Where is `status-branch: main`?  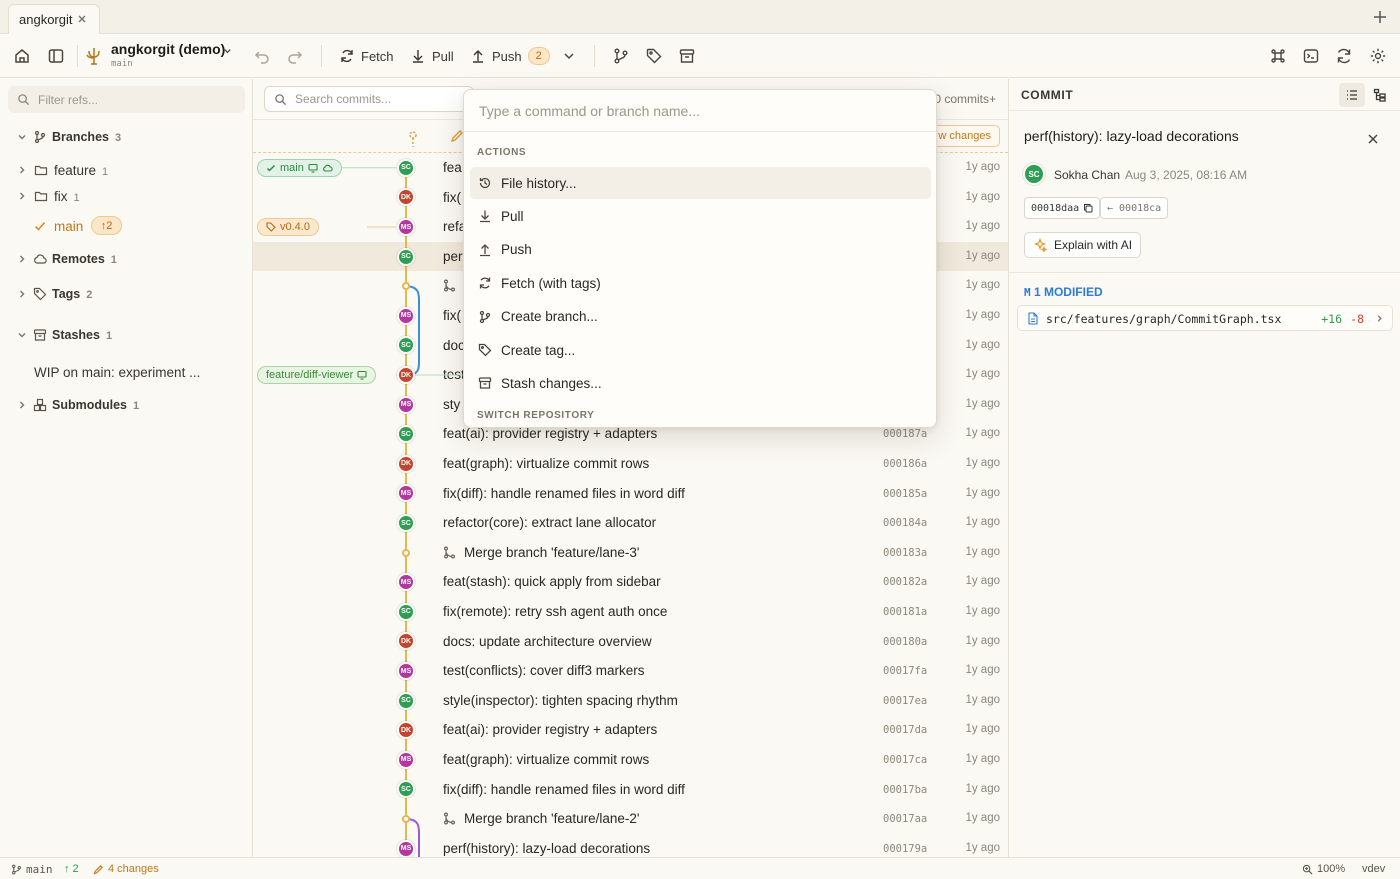
status-branch: main is located at coordinates (32, 869).